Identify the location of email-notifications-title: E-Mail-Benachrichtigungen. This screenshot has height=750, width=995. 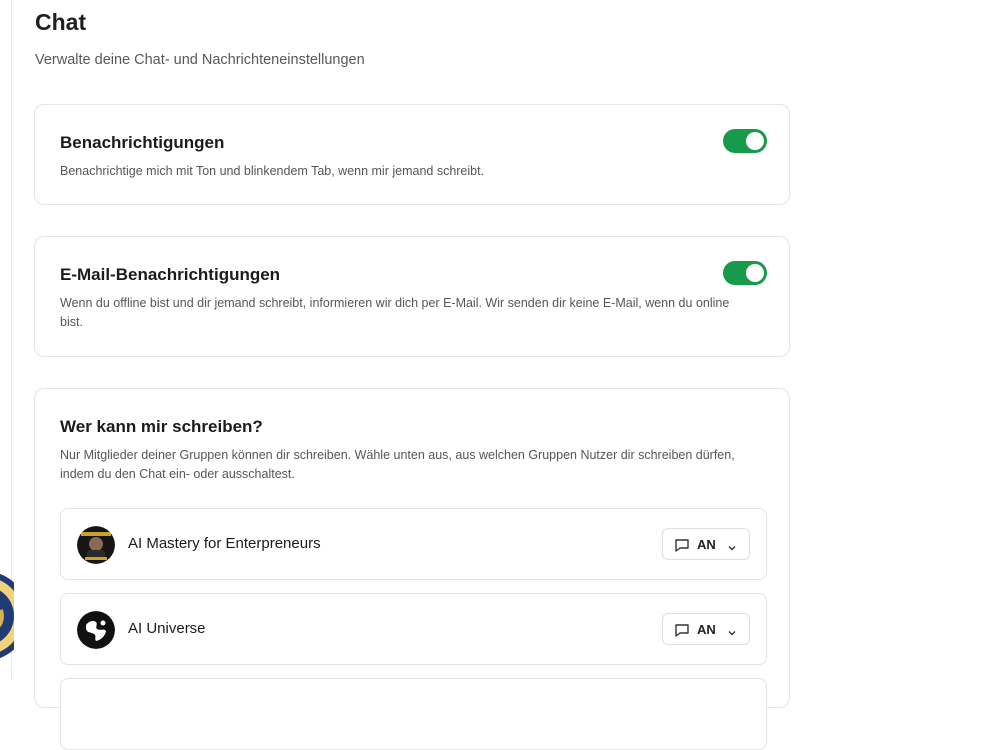
(170, 274).